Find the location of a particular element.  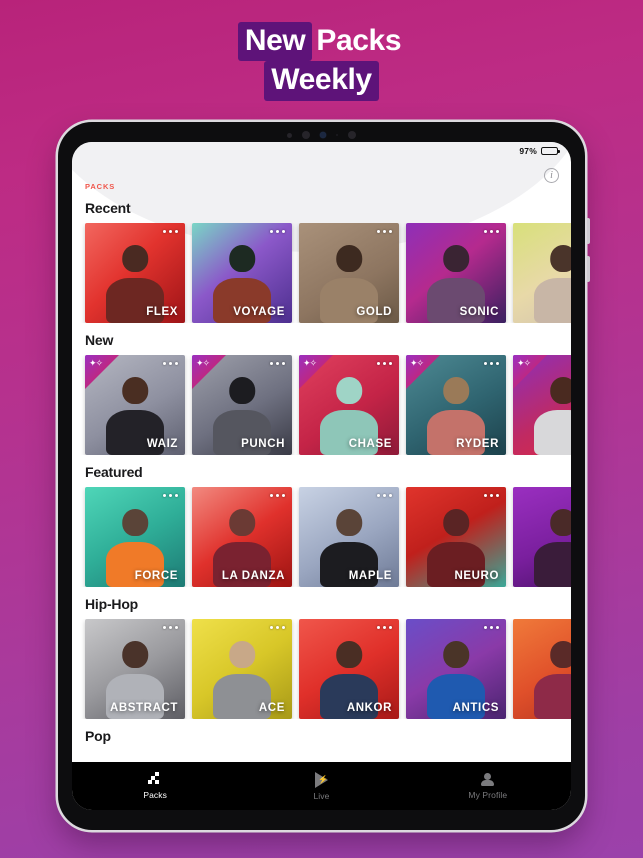

info-icon: i is located at coordinates (551, 175).